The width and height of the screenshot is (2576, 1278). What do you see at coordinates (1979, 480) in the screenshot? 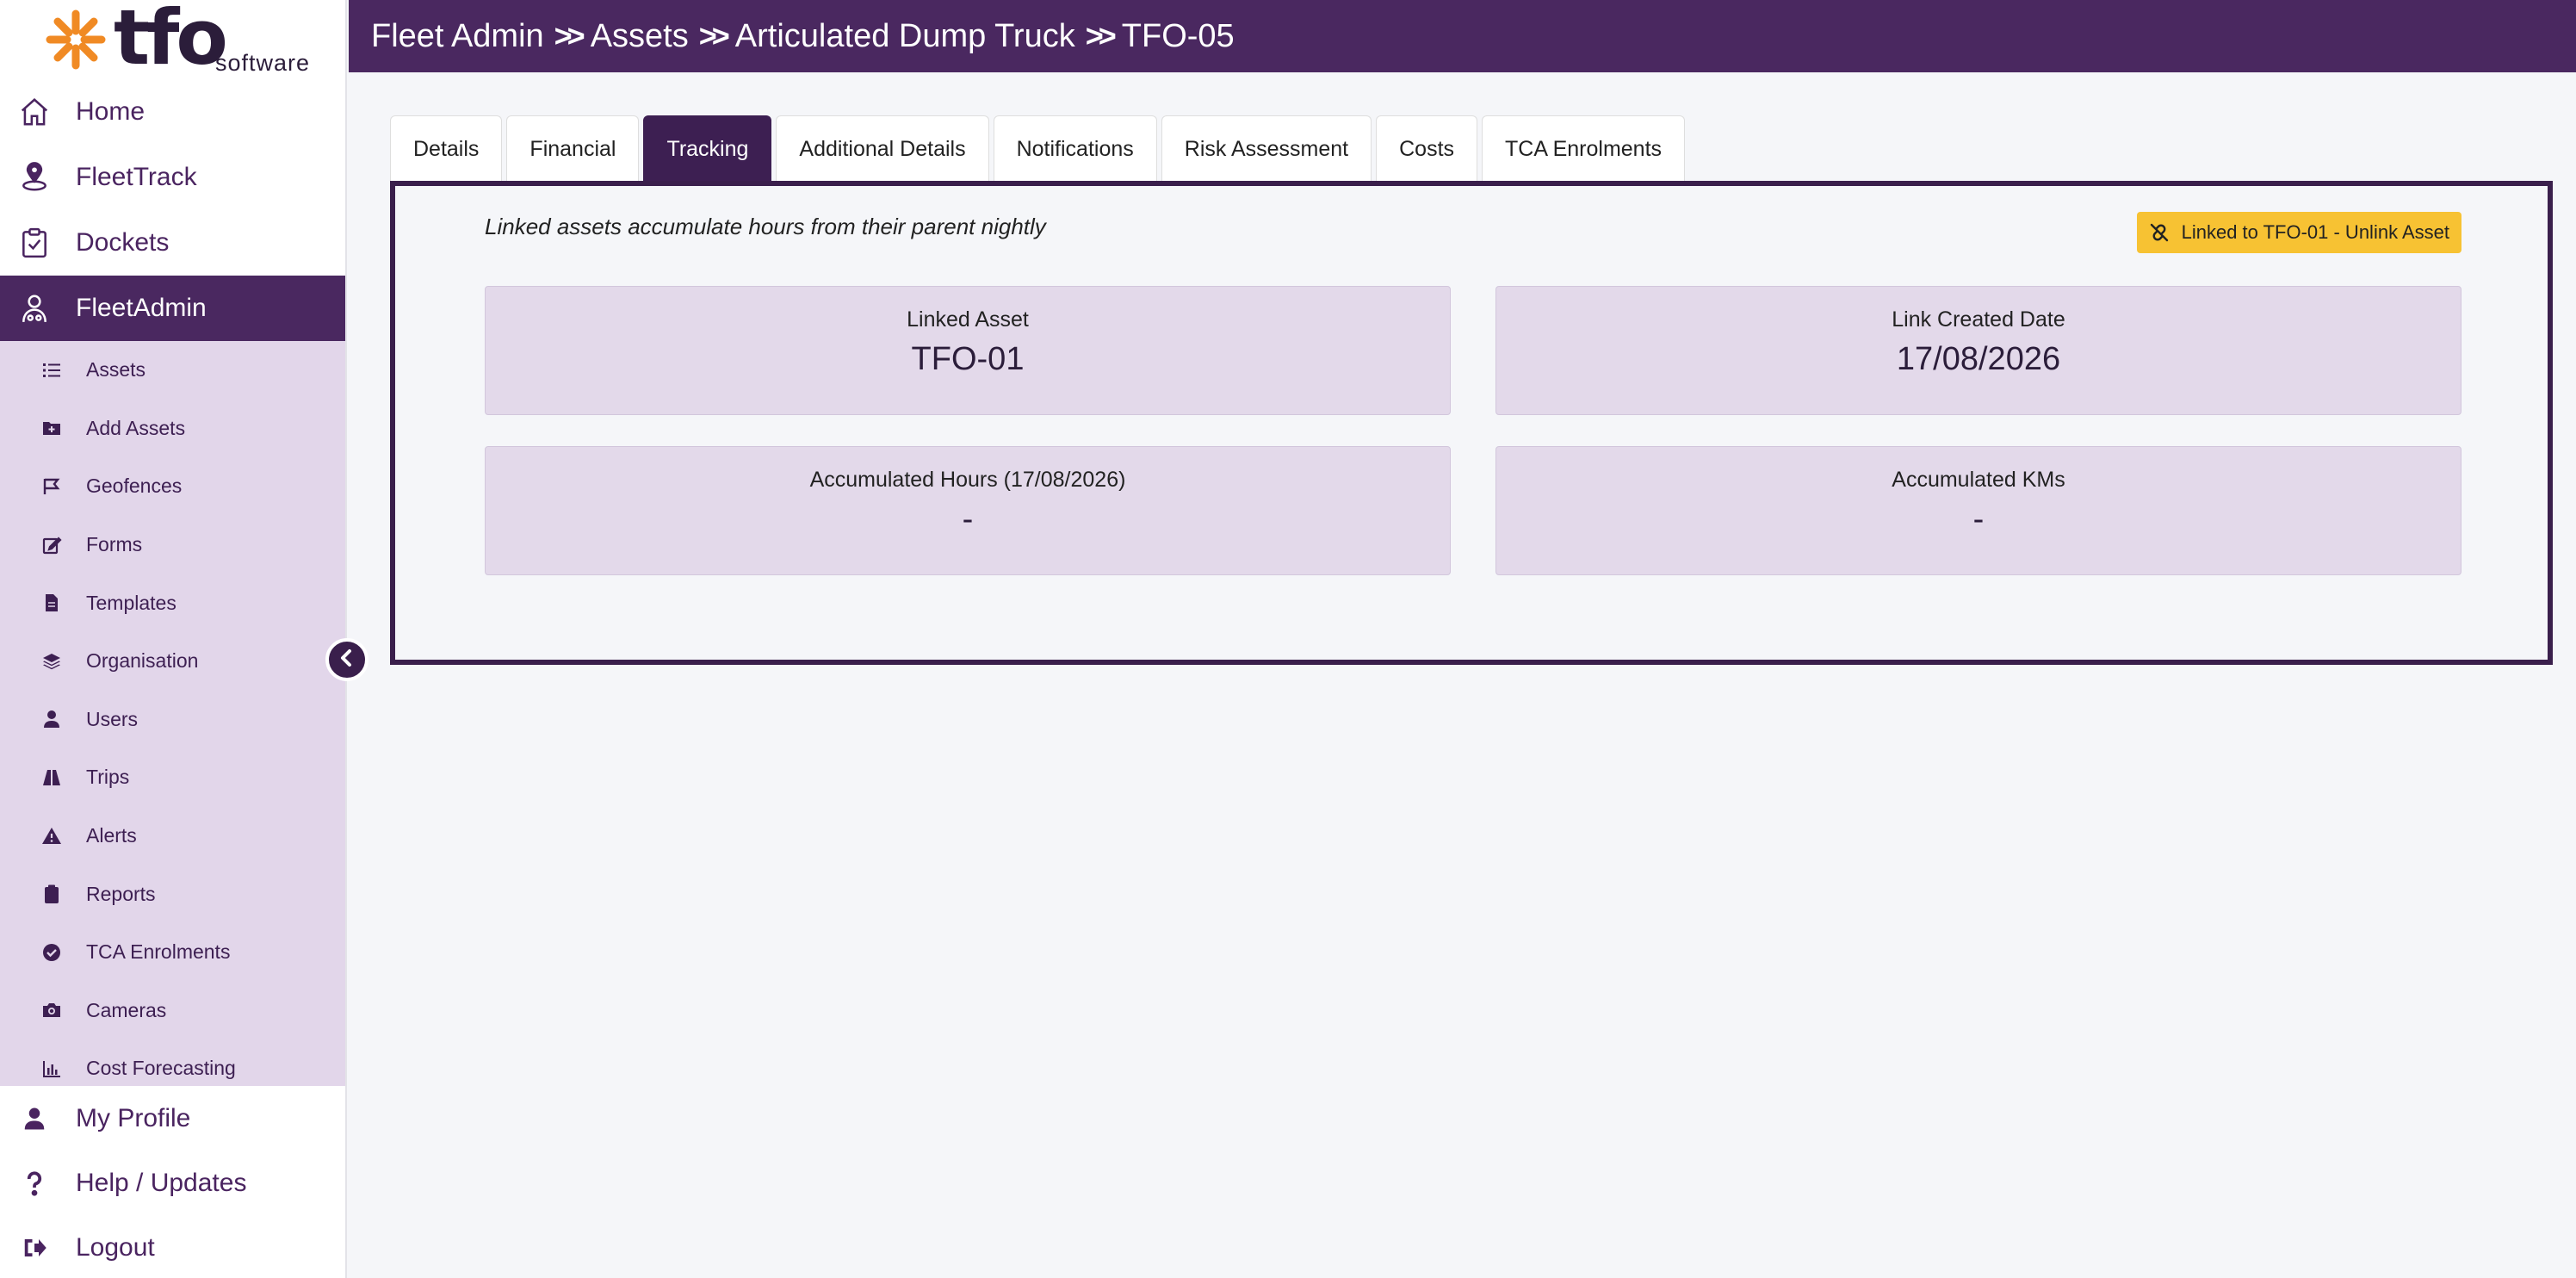
I see `card-label: Accumulated KMs` at bounding box center [1979, 480].